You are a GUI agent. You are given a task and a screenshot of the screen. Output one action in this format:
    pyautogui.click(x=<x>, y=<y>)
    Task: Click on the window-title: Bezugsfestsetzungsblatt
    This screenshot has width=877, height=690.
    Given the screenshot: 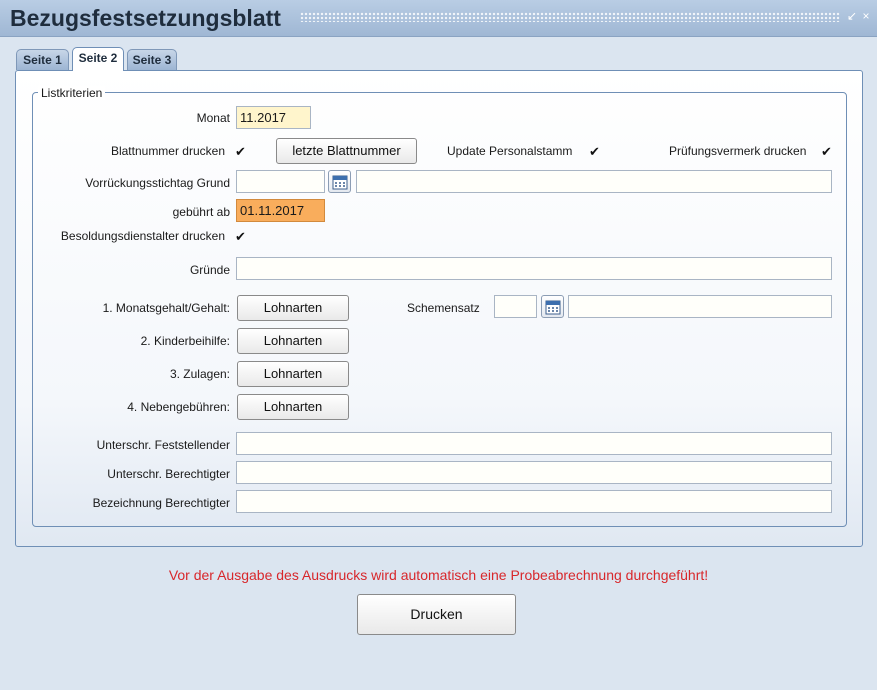 What is the action you would take?
    pyautogui.click(x=145, y=18)
    